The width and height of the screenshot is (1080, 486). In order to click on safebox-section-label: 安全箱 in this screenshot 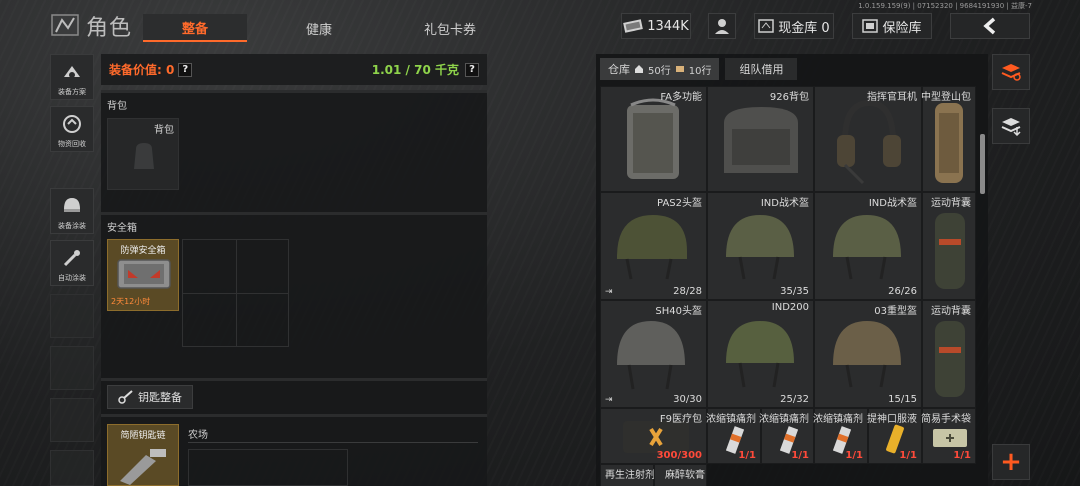, I will do `click(122, 228)`.